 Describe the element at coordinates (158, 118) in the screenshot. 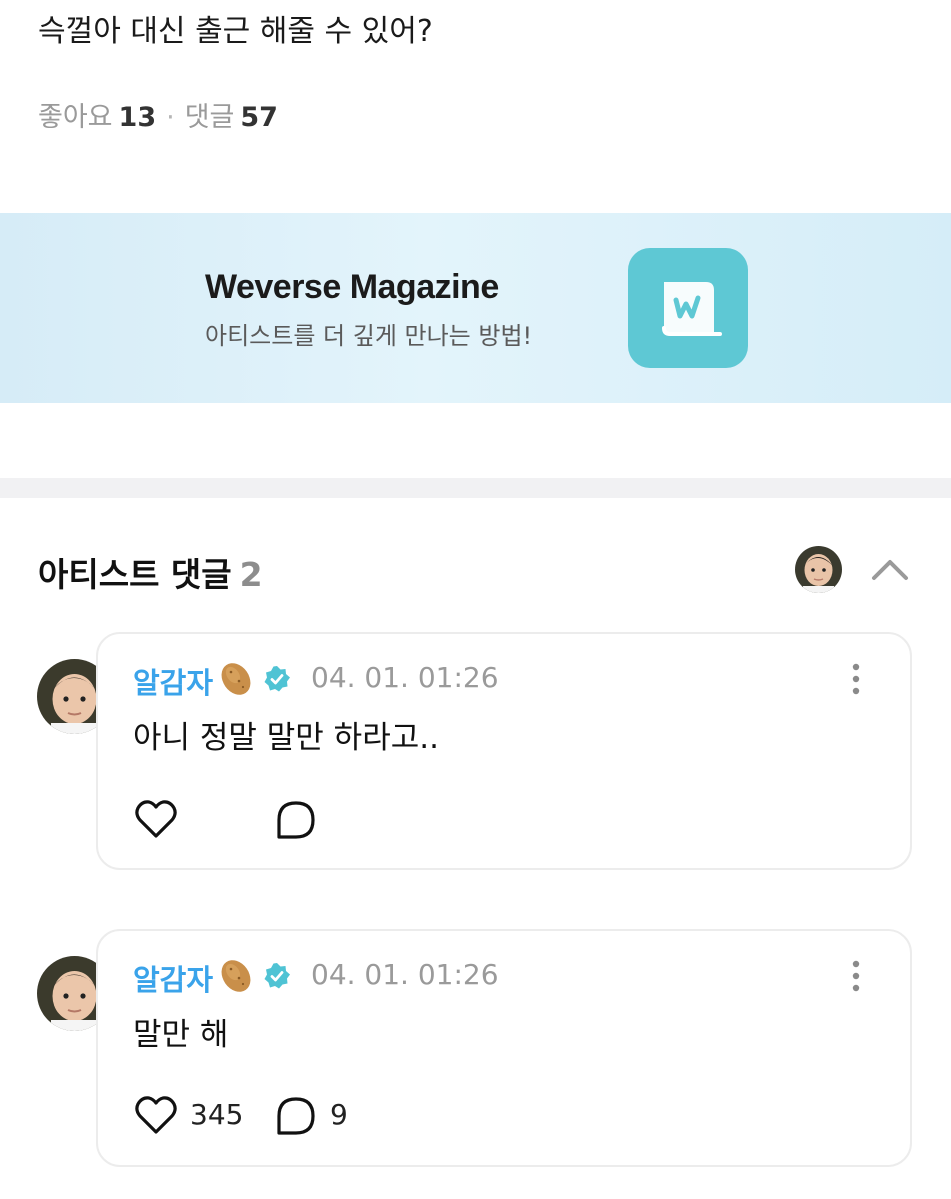

I see `post-stats: 좋아요 13 · 댓글 57` at that location.